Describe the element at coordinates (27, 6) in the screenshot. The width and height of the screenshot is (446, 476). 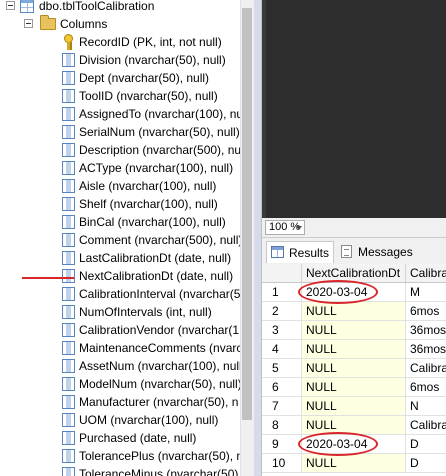
I see `table-icon` at that location.